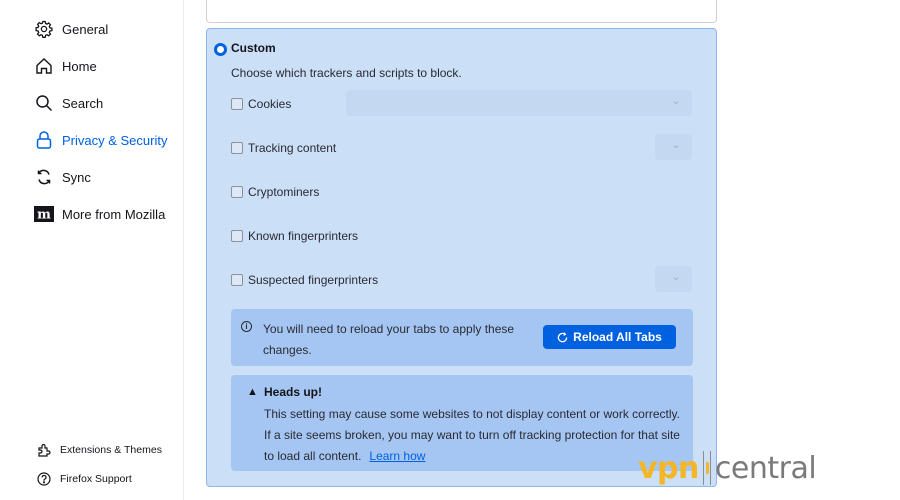 The height and width of the screenshot is (500, 900). Describe the element at coordinates (237, 104) in the screenshot. I see `cookies-checkbox` at that location.